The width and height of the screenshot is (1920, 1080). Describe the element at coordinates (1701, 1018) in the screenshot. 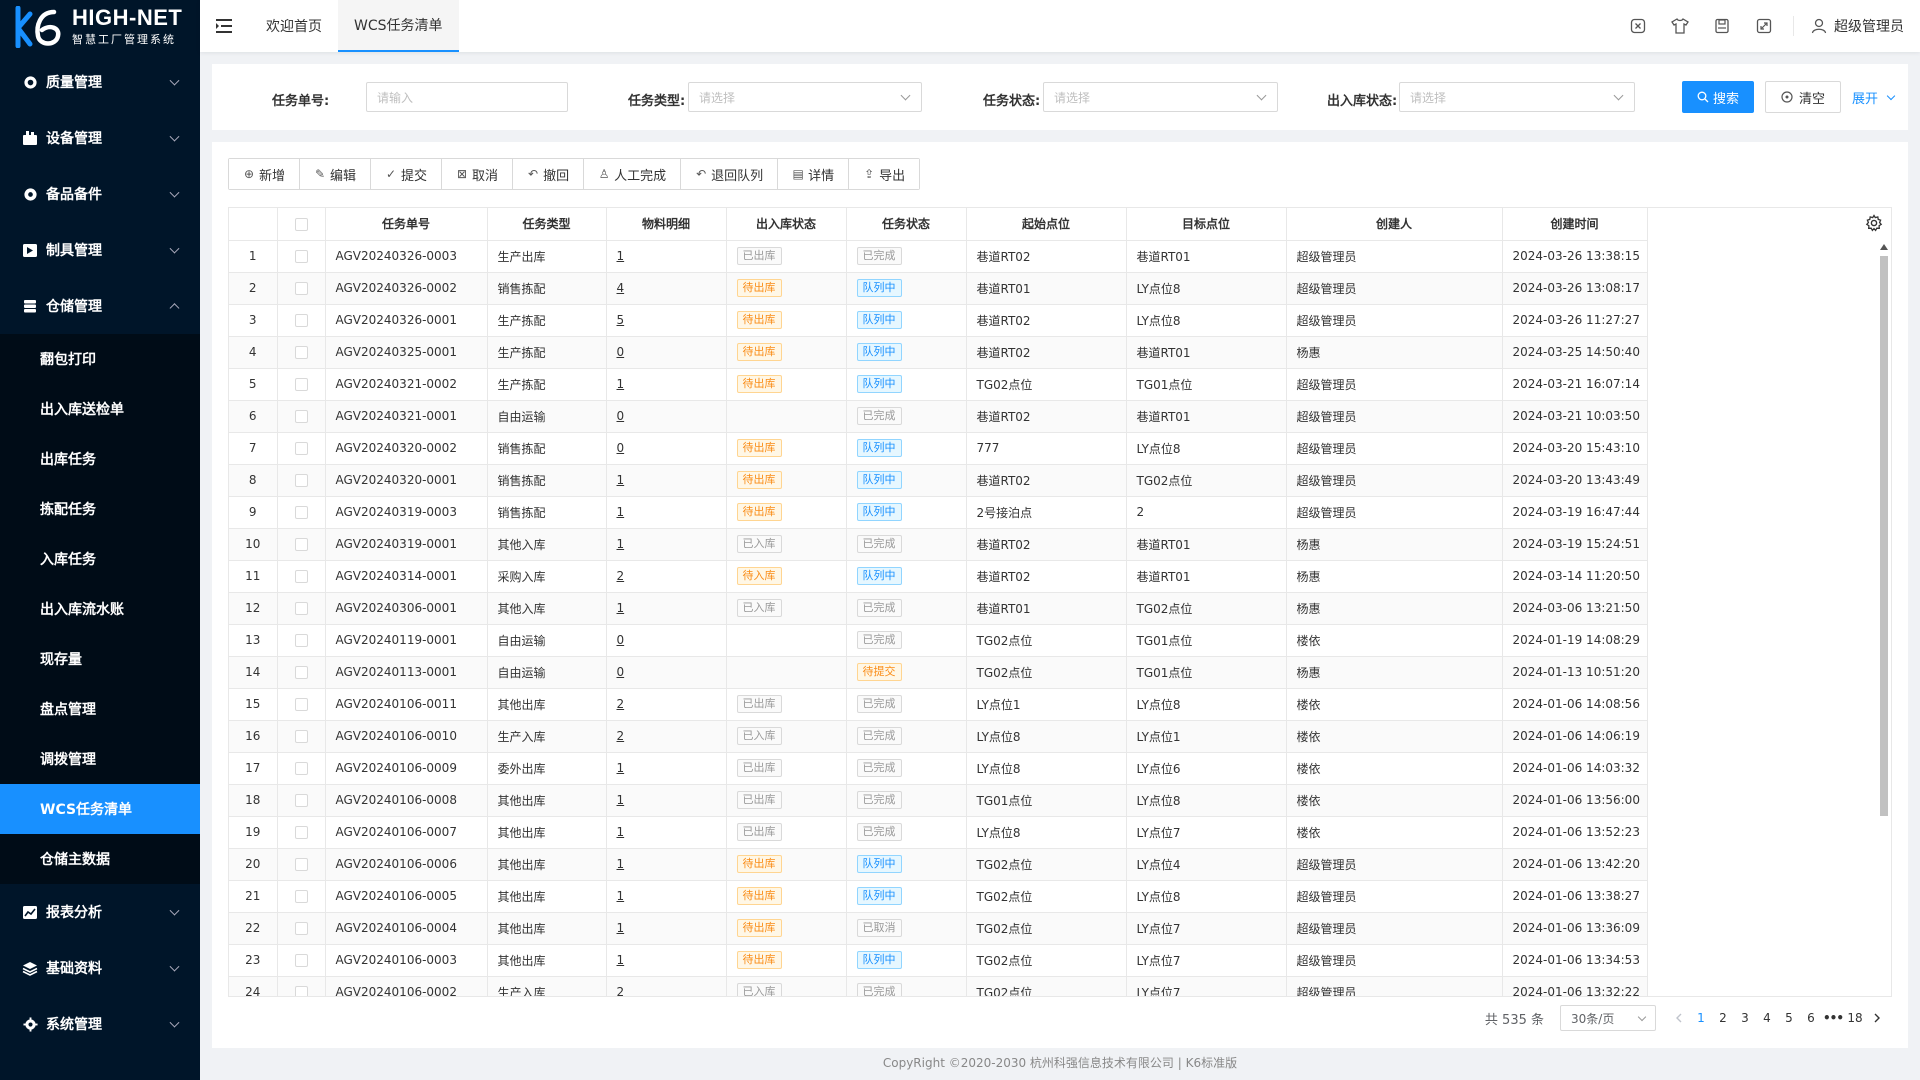

I see `page-number: 1` at that location.